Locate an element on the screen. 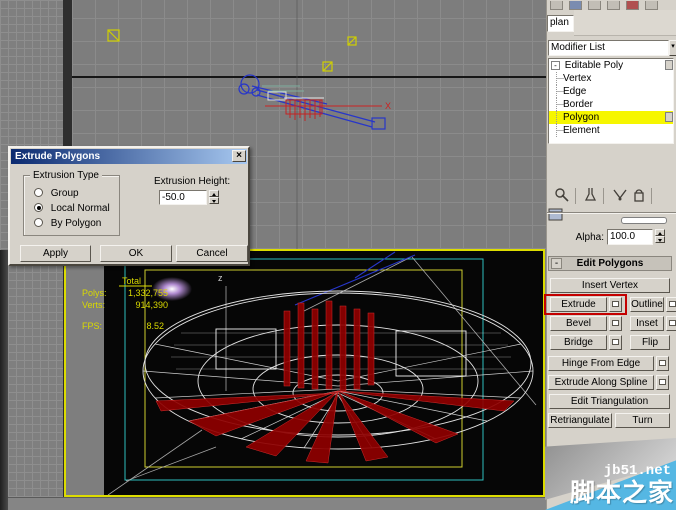  show-end-result-icon is located at coordinates (591, 195).